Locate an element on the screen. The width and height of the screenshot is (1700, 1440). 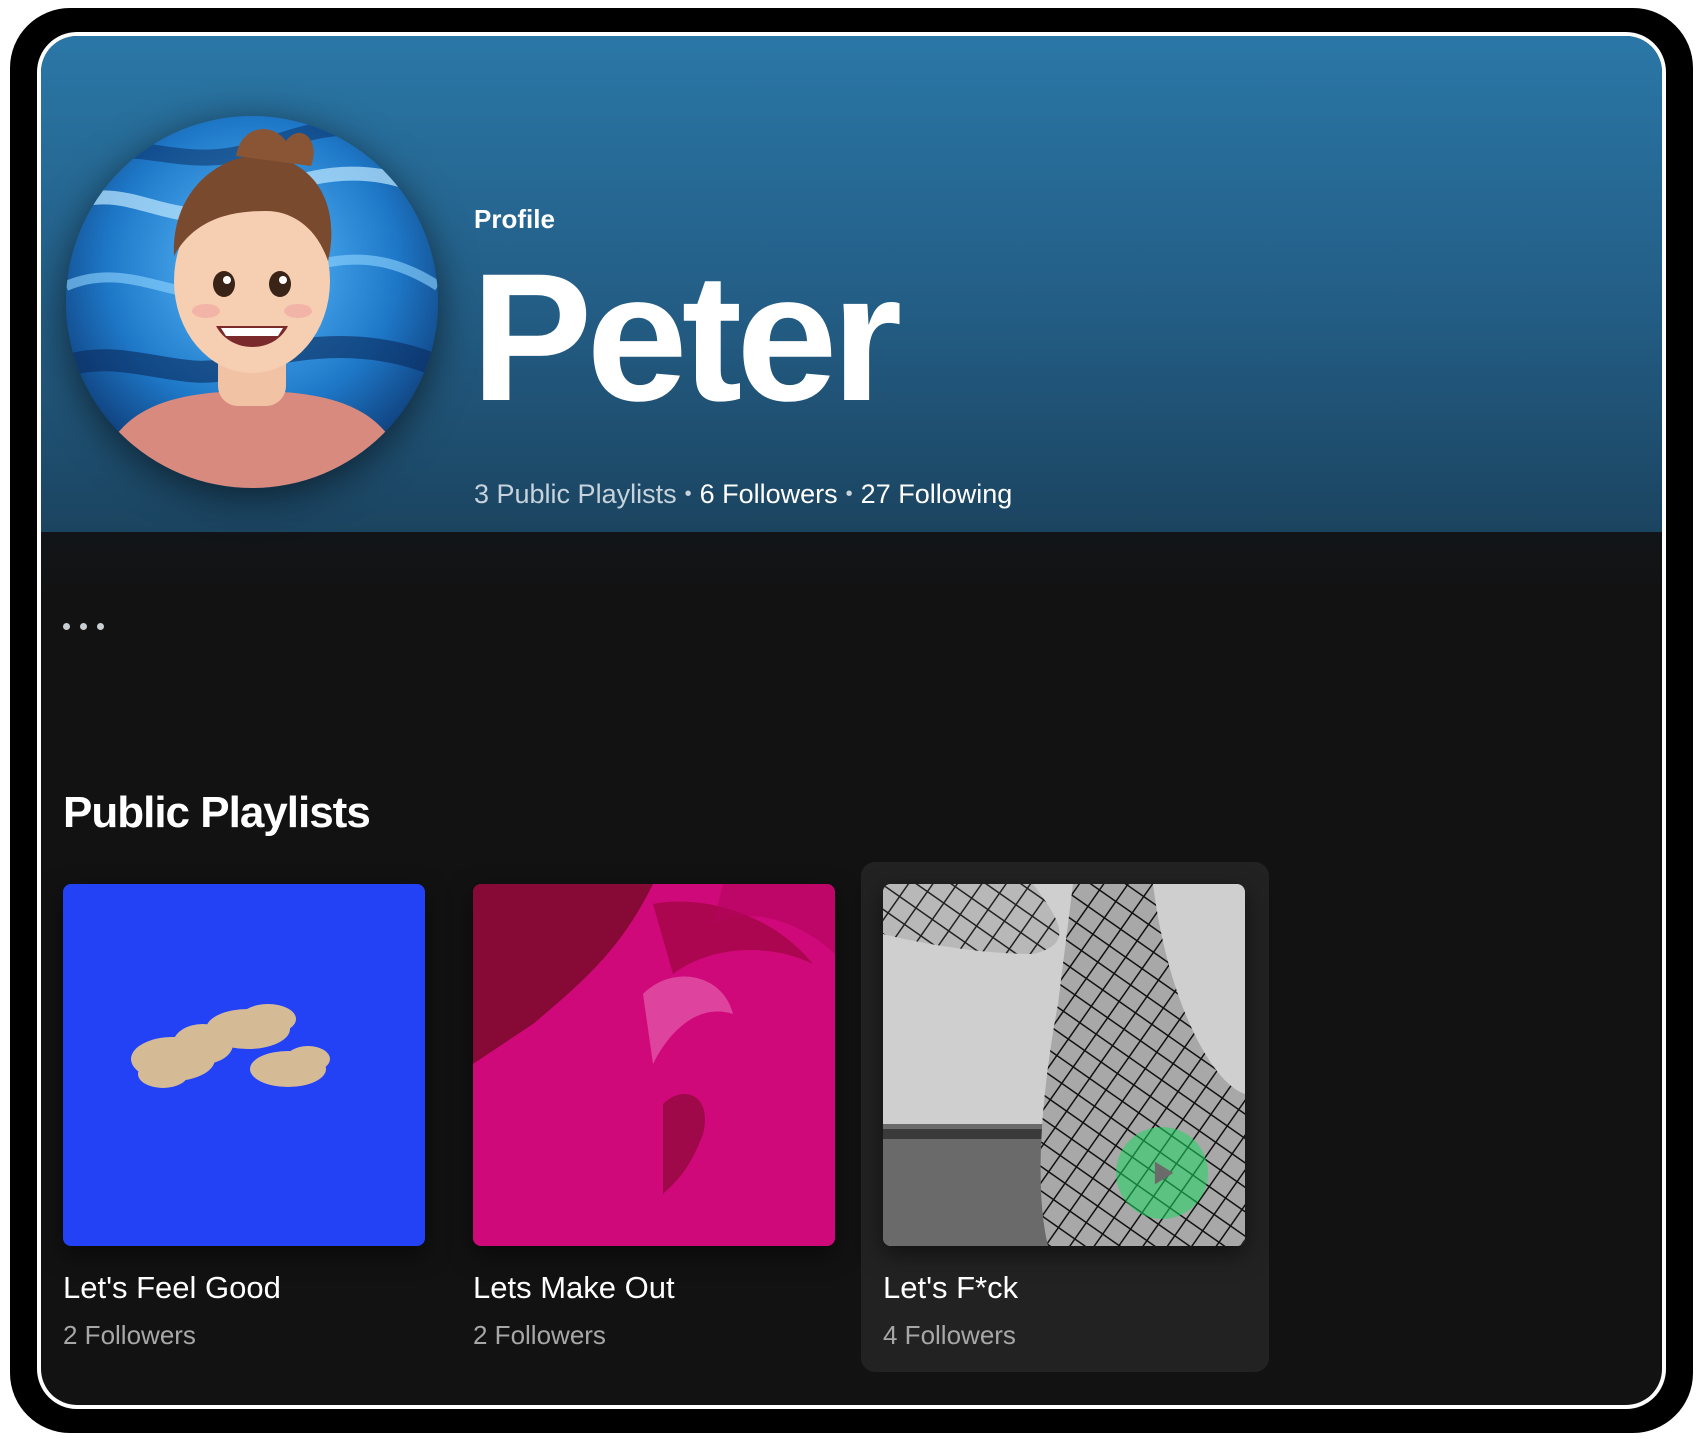
followers-link: 6 Followers is located at coordinates (769, 494).